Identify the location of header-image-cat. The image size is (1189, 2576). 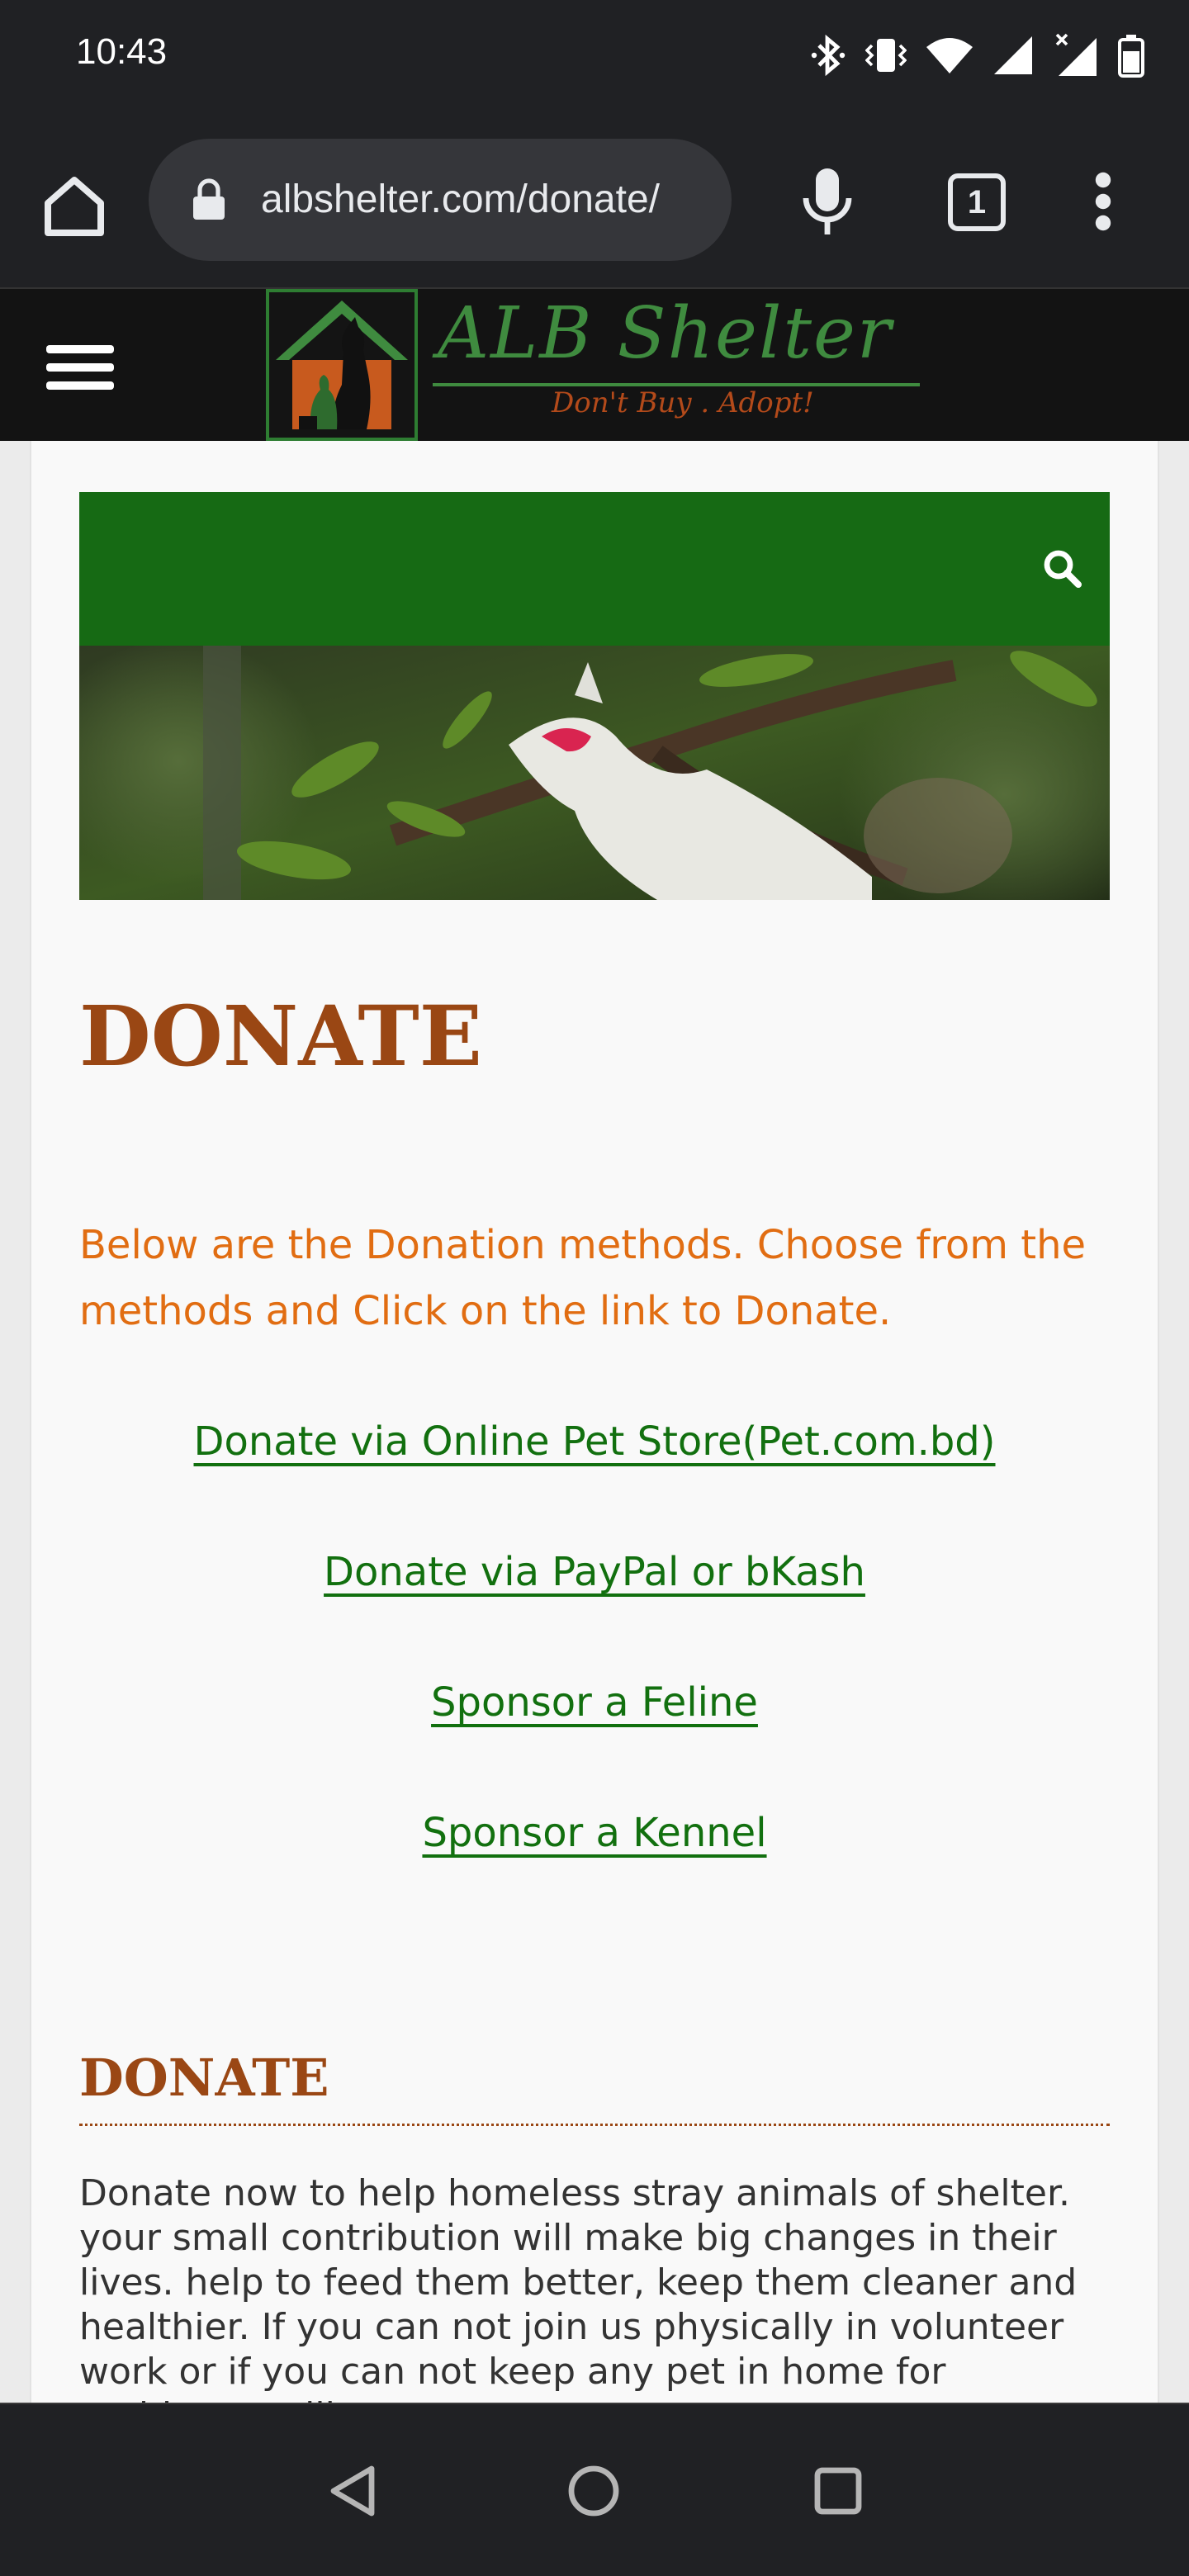
(594, 773).